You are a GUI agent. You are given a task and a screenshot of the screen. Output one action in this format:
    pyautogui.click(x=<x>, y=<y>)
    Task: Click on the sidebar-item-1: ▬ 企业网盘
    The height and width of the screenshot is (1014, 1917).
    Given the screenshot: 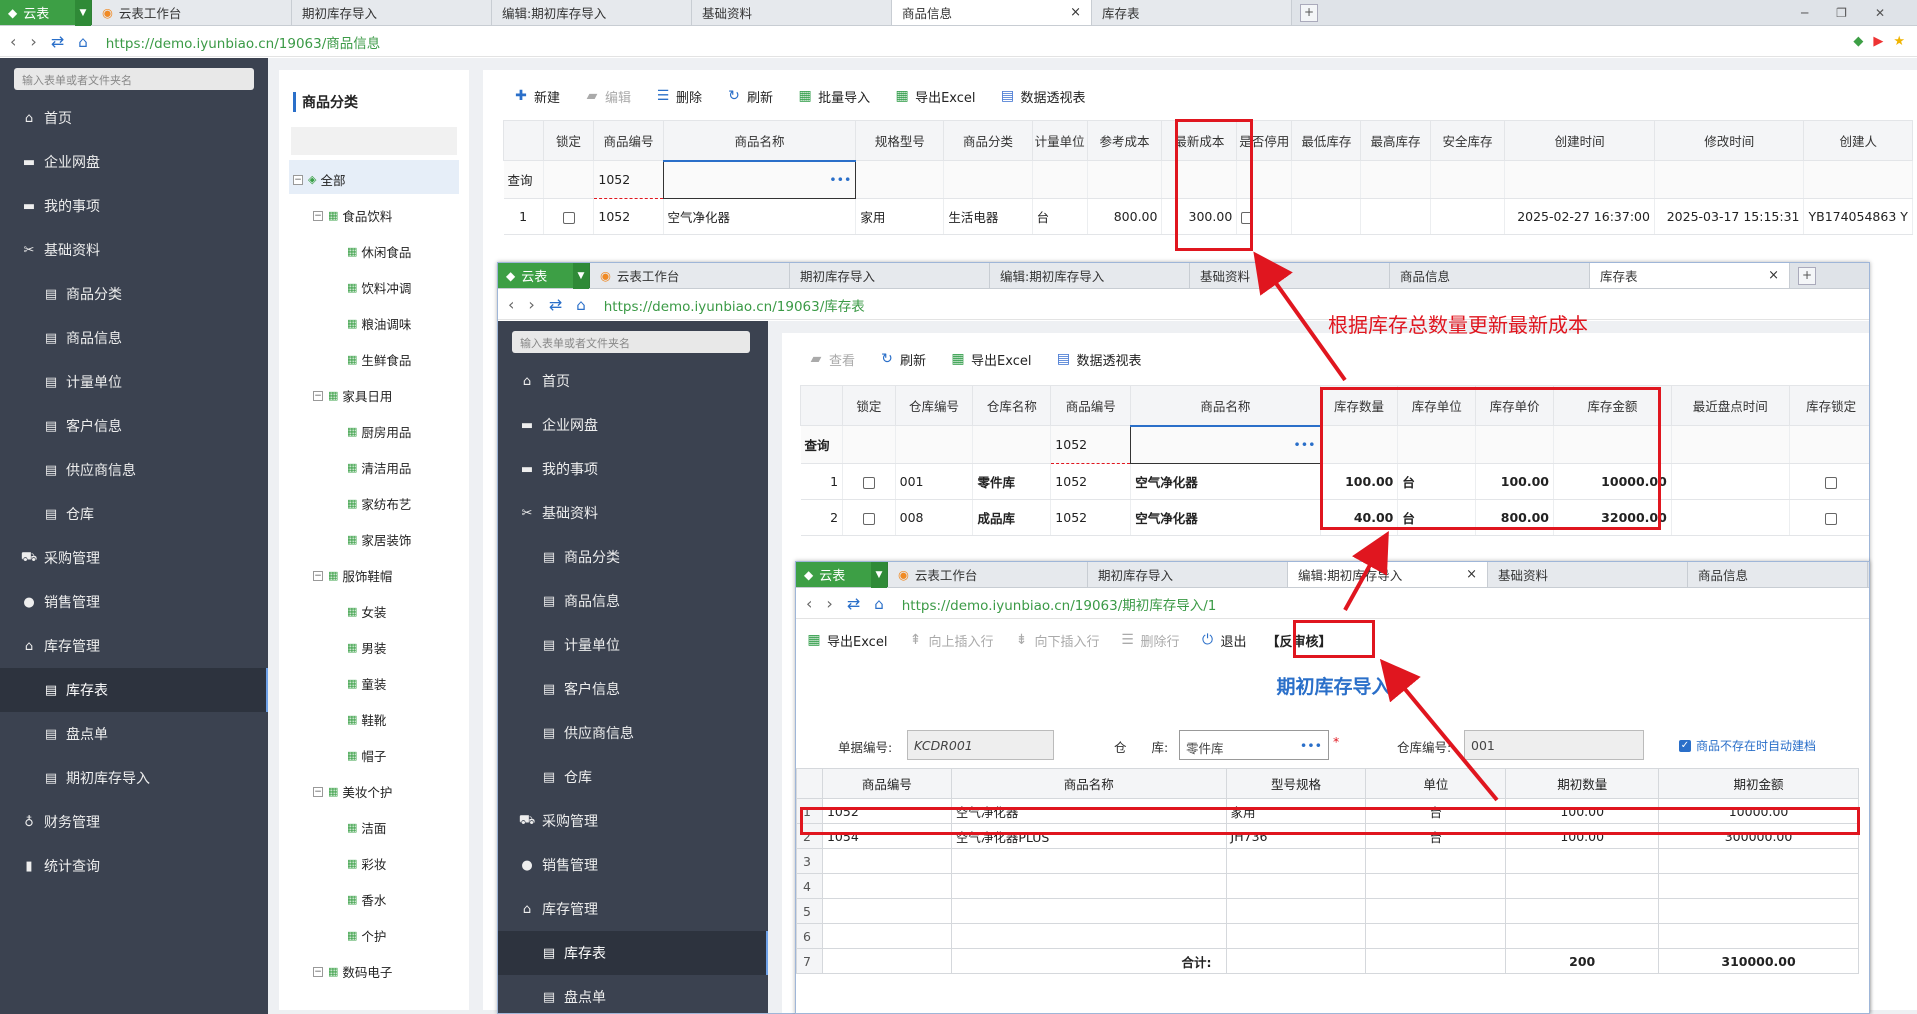 What is the action you would take?
    pyautogui.click(x=633, y=425)
    